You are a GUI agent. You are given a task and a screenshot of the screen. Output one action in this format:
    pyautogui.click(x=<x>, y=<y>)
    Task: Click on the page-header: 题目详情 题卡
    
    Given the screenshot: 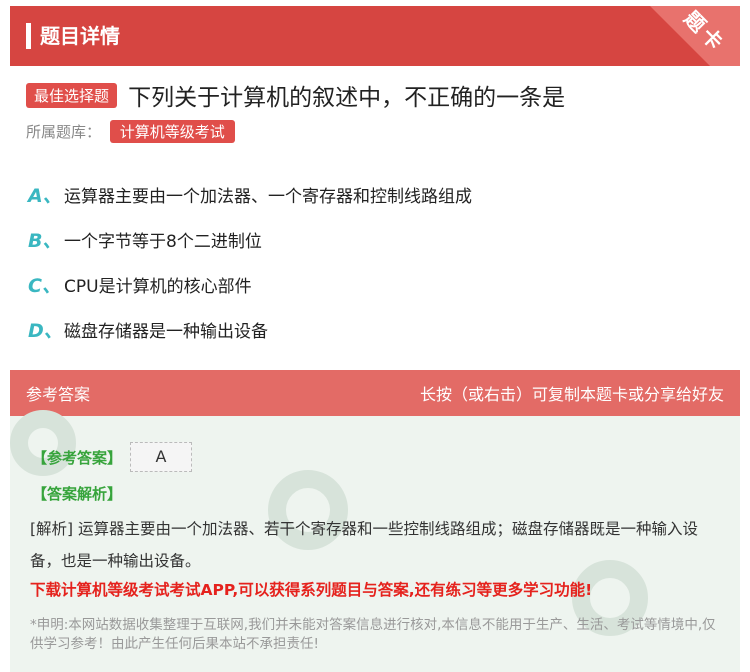 What is the action you would take?
    pyautogui.click(x=375, y=36)
    